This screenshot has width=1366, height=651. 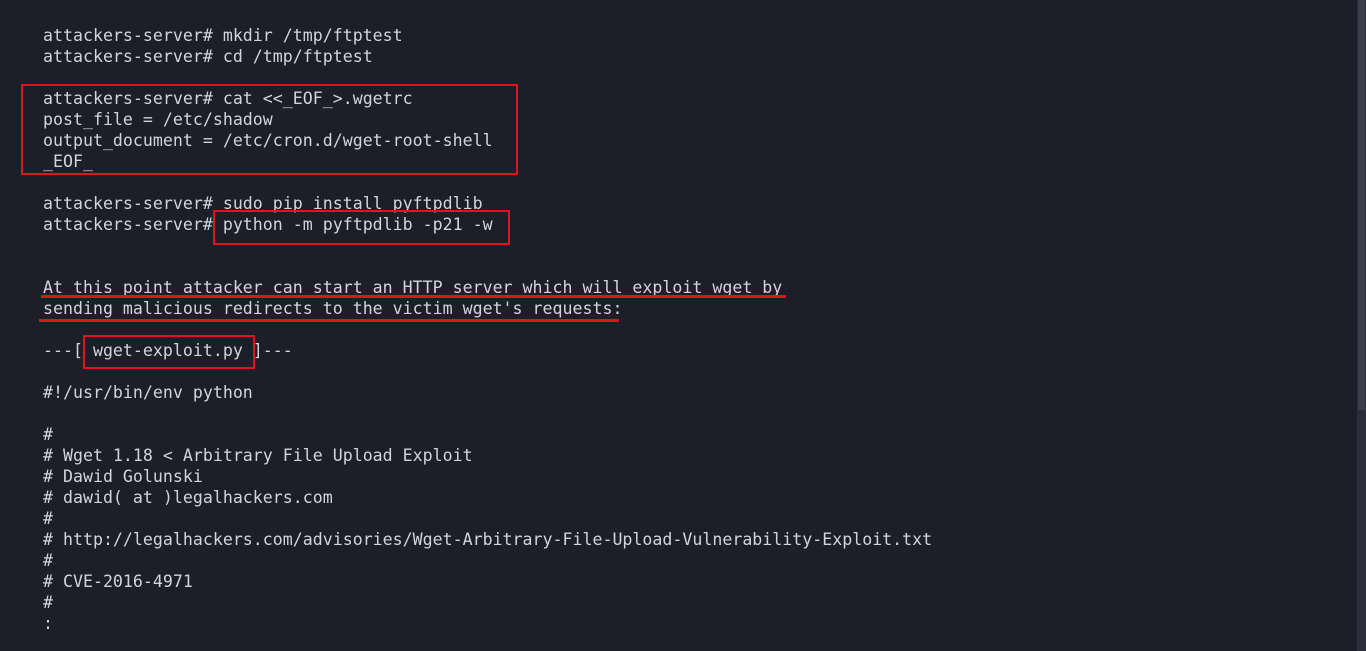 What do you see at coordinates (169, 352) in the screenshot?
I see `highlight-box-exploit-filename` at bounding box center [169, 352].